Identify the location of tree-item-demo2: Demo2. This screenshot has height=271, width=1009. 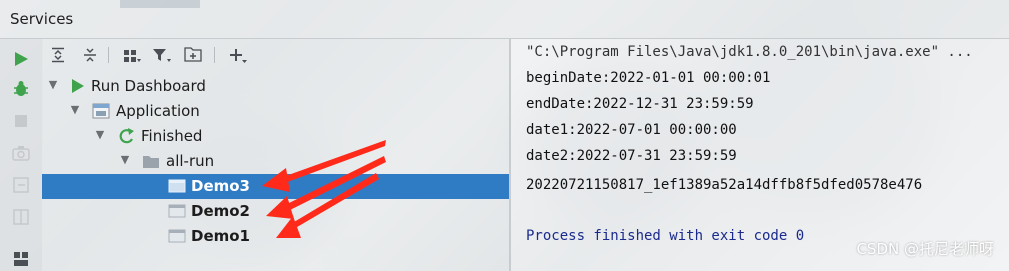
(275, 211).